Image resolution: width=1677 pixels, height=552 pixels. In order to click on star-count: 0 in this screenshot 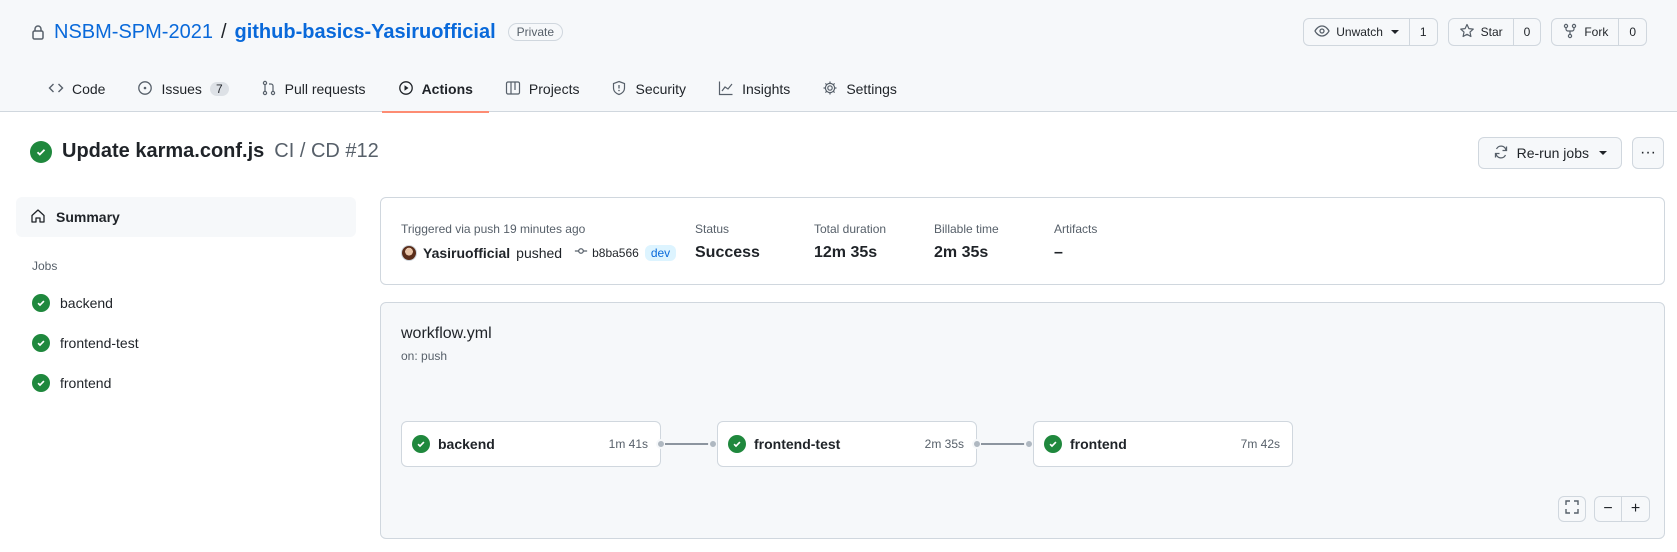, I will do `click(1527, 32)`.